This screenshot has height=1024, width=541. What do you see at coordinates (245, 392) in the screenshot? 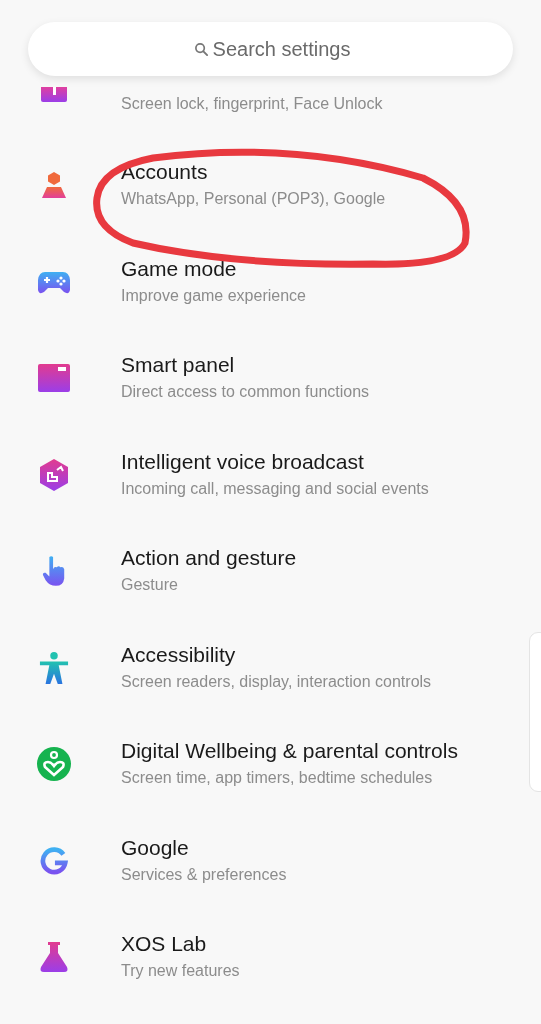
I see `item-subtitle: Direct access to common functions` at bounding box center [245, 392].